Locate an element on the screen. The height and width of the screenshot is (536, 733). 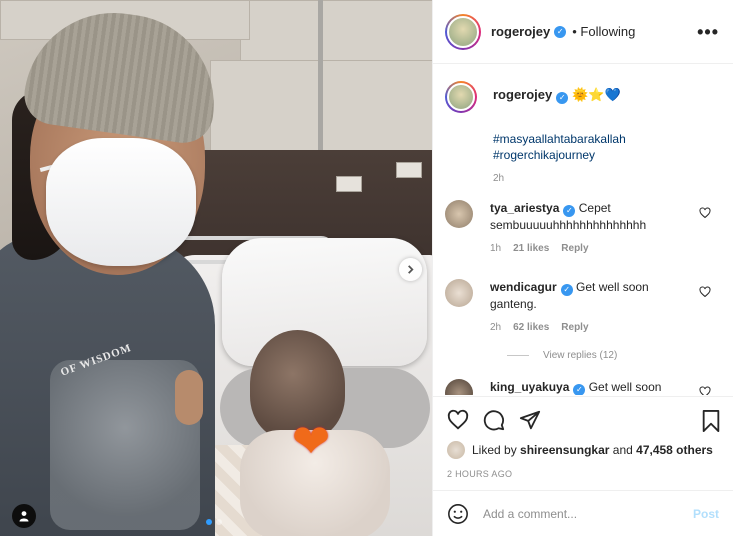
caption-username: rogerojey is located at coordinates (522, 94).